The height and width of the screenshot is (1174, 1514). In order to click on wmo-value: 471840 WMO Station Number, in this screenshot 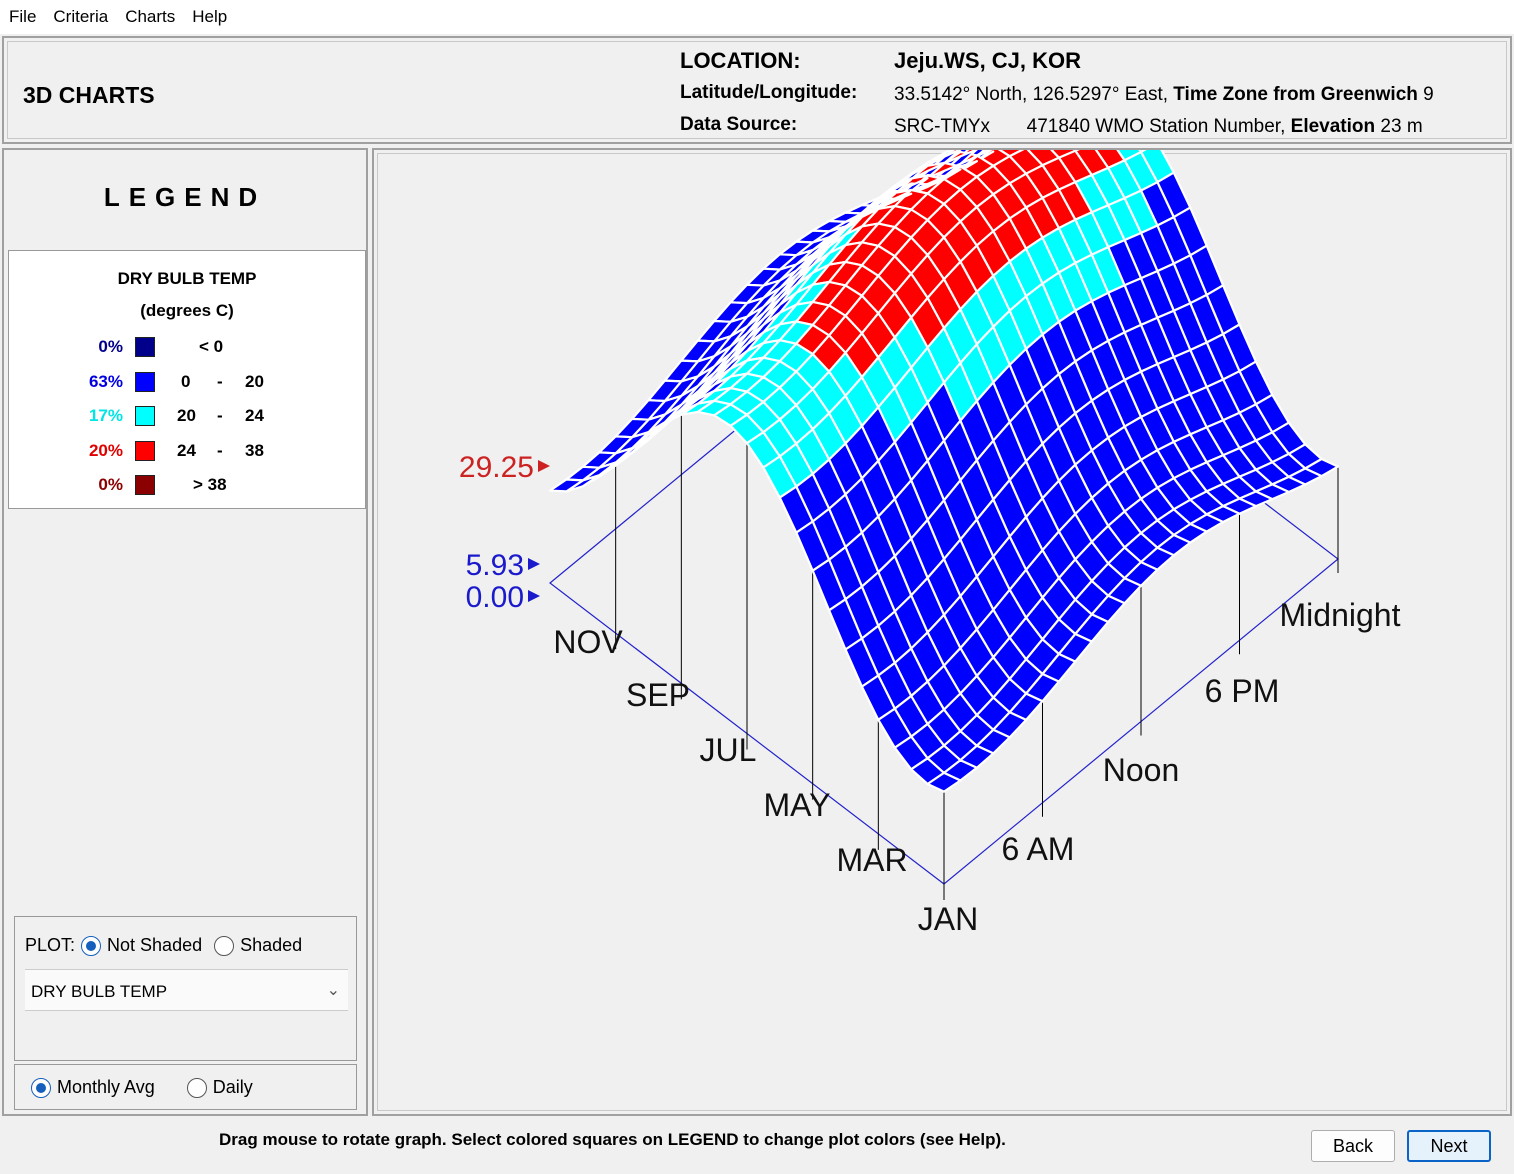, I will do `click(1156, 126)`.